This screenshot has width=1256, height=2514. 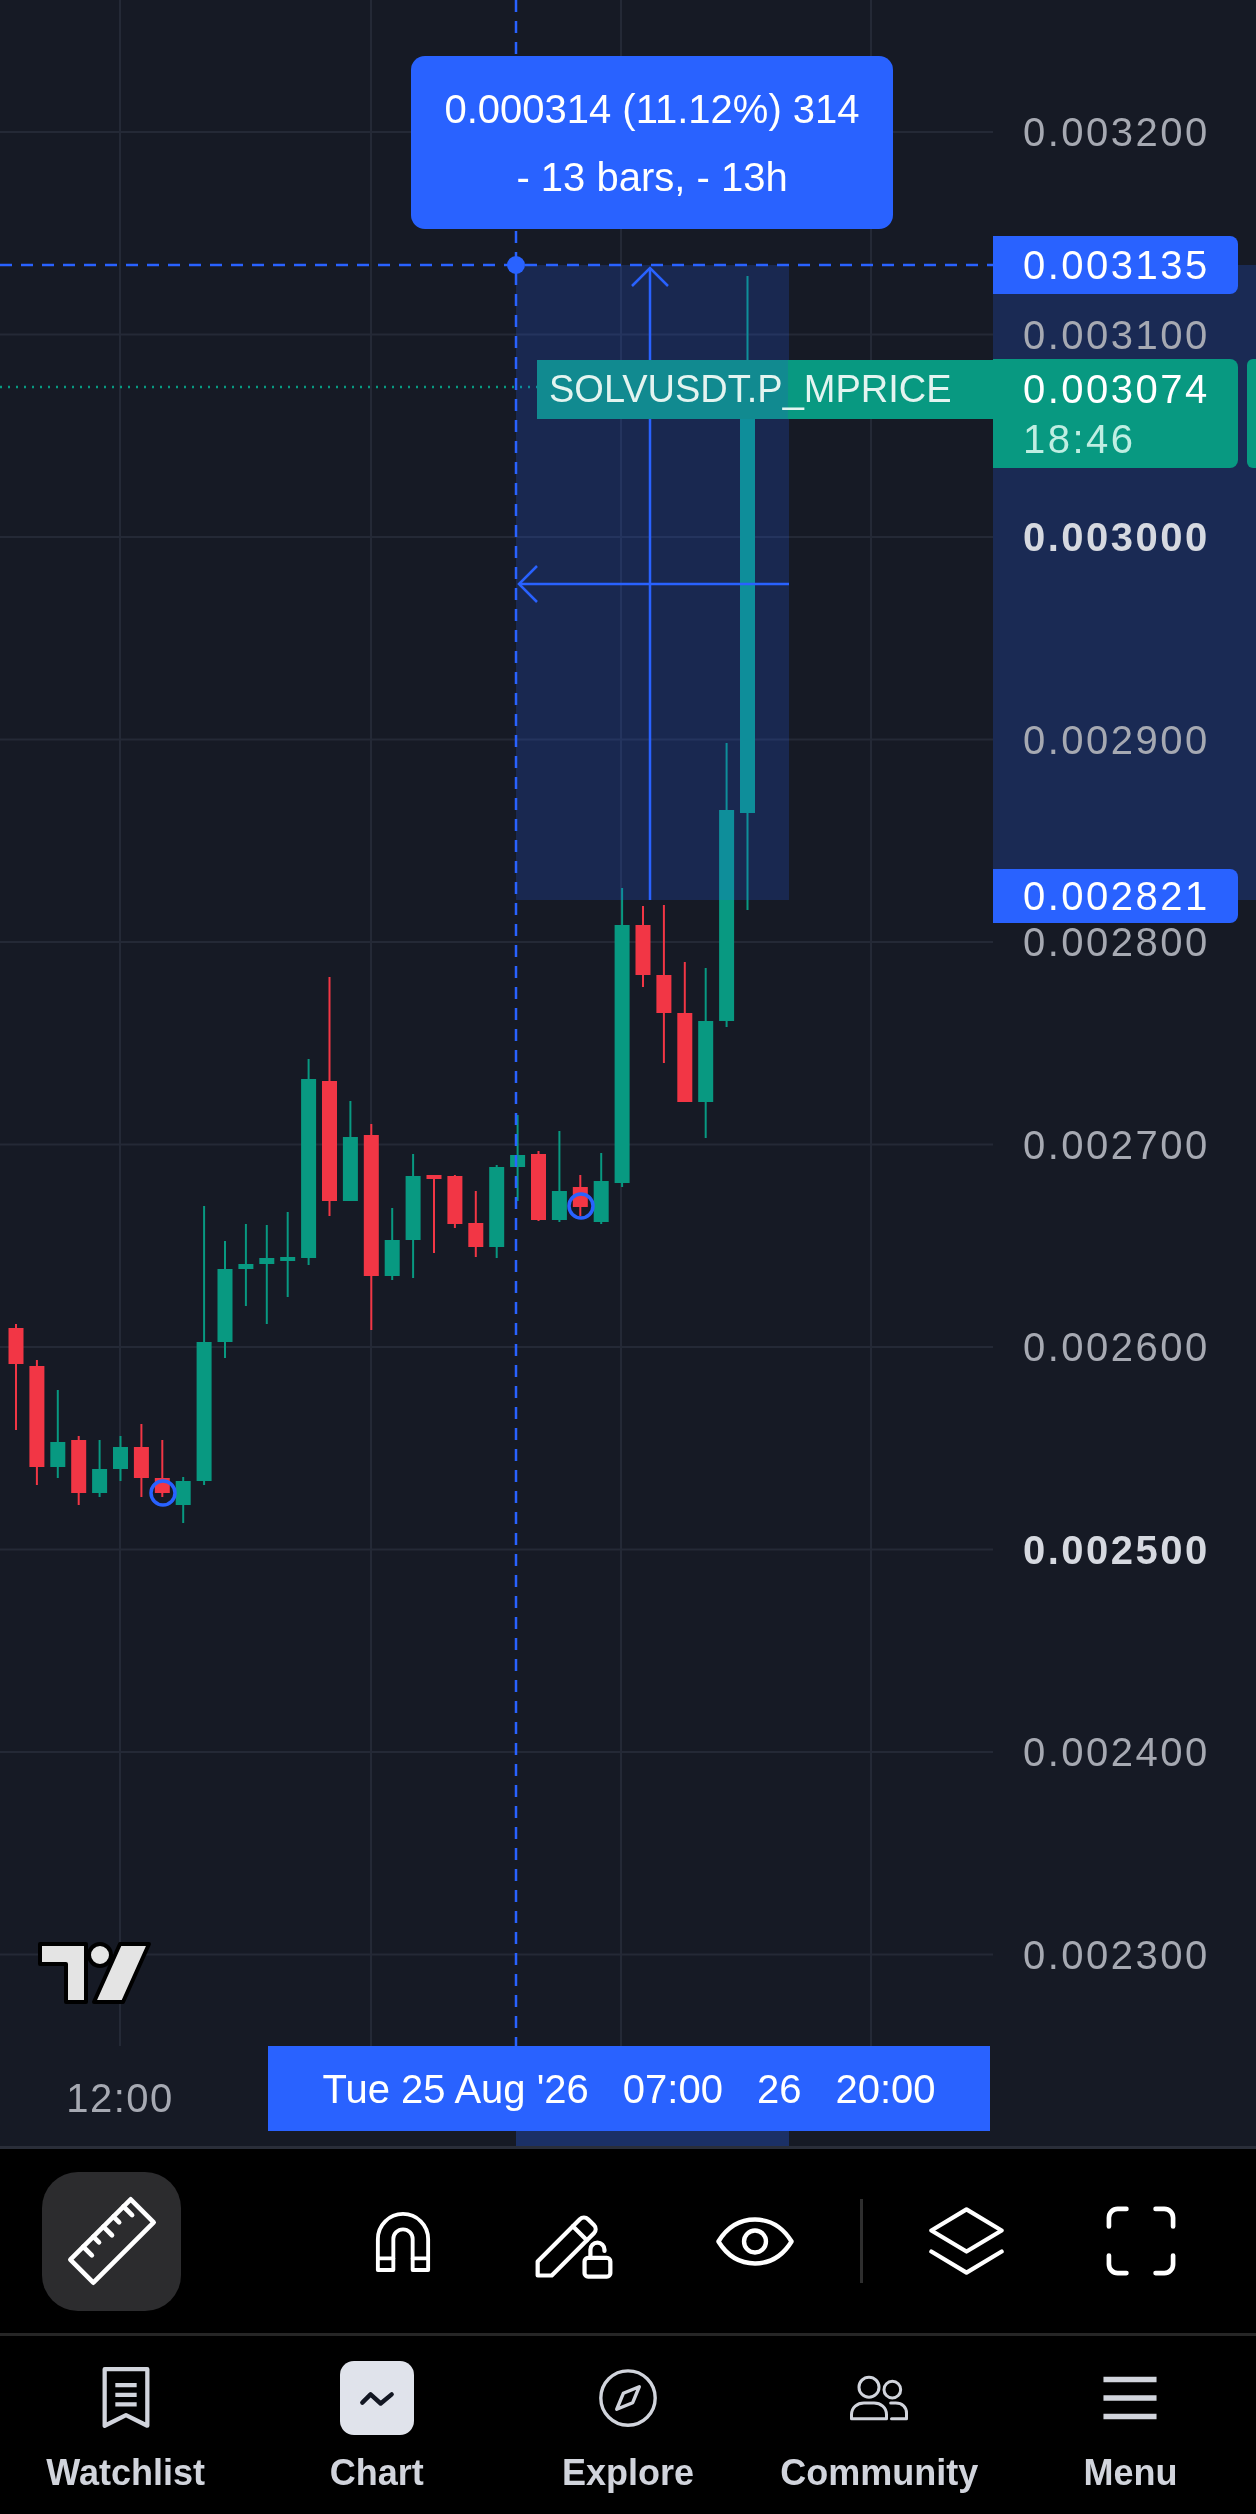 I want to click on nav-tab: Community, so click(x=879, y=2425).